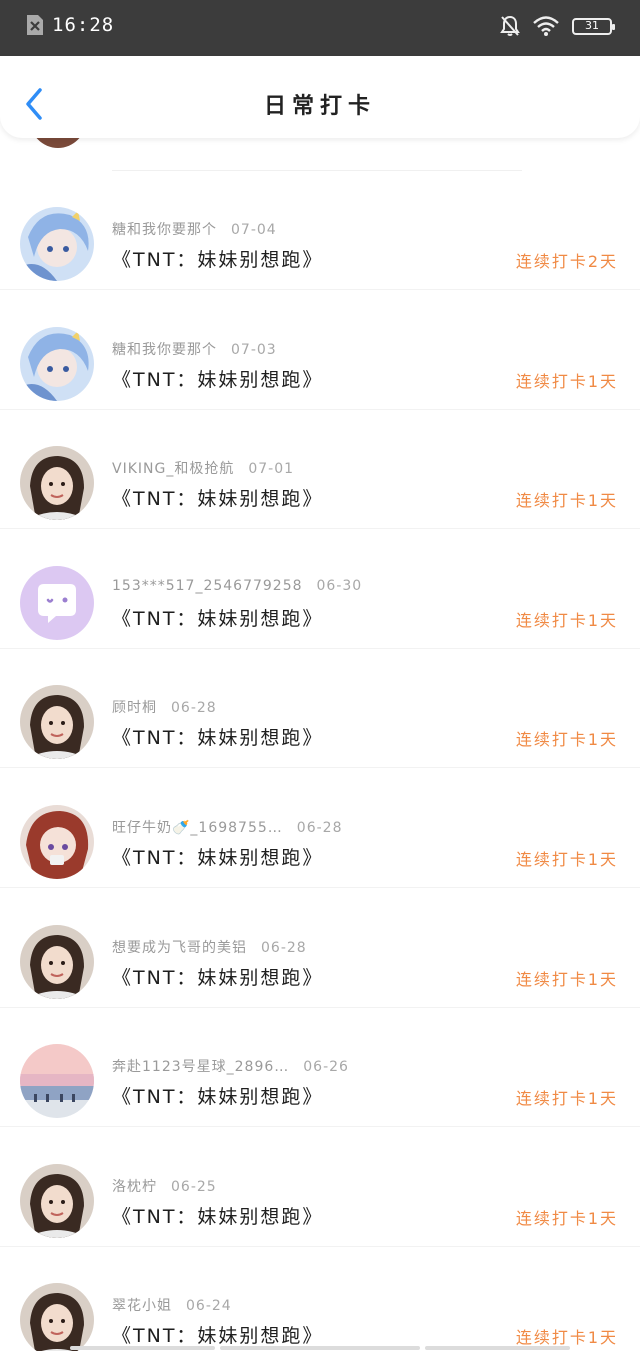 This screenshot has width=640, height=1351. I want to click on item-meta: 顾时桐 06-28, so click(164, 707).